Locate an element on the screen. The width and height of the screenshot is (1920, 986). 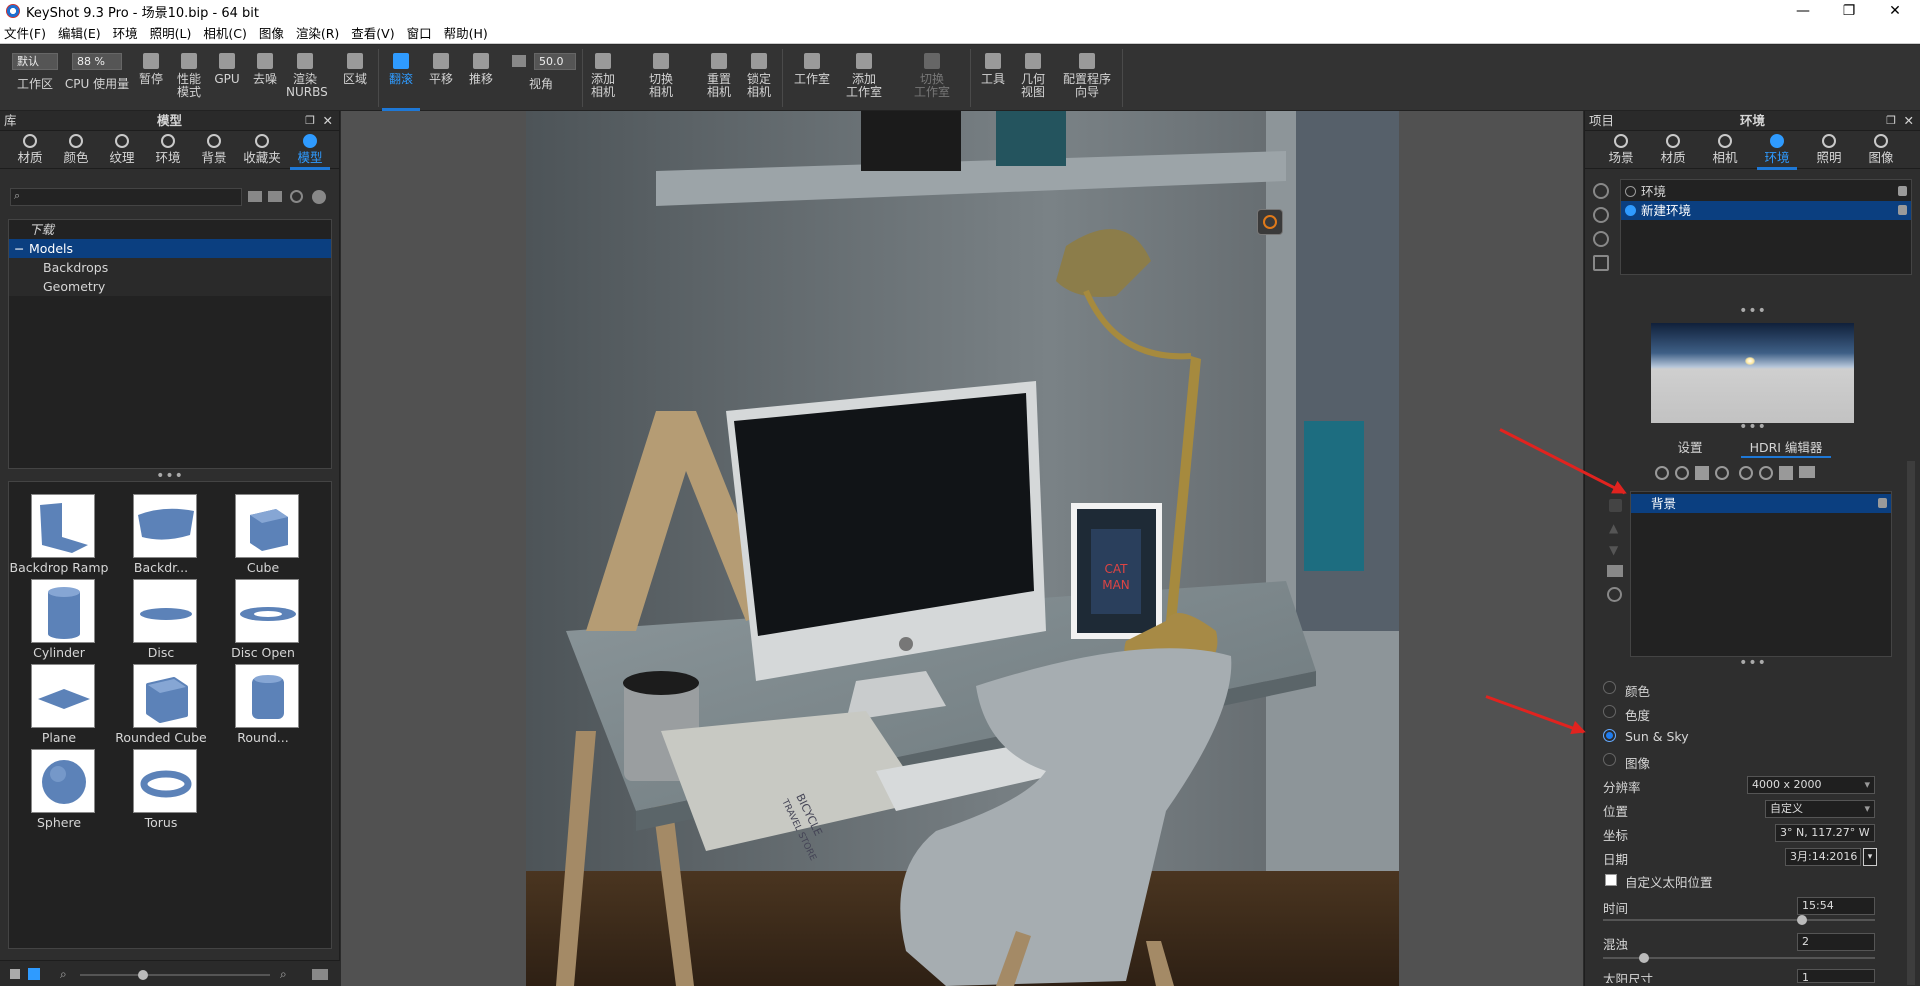
gpu-button: GPU is located at coordinates (227, 78).